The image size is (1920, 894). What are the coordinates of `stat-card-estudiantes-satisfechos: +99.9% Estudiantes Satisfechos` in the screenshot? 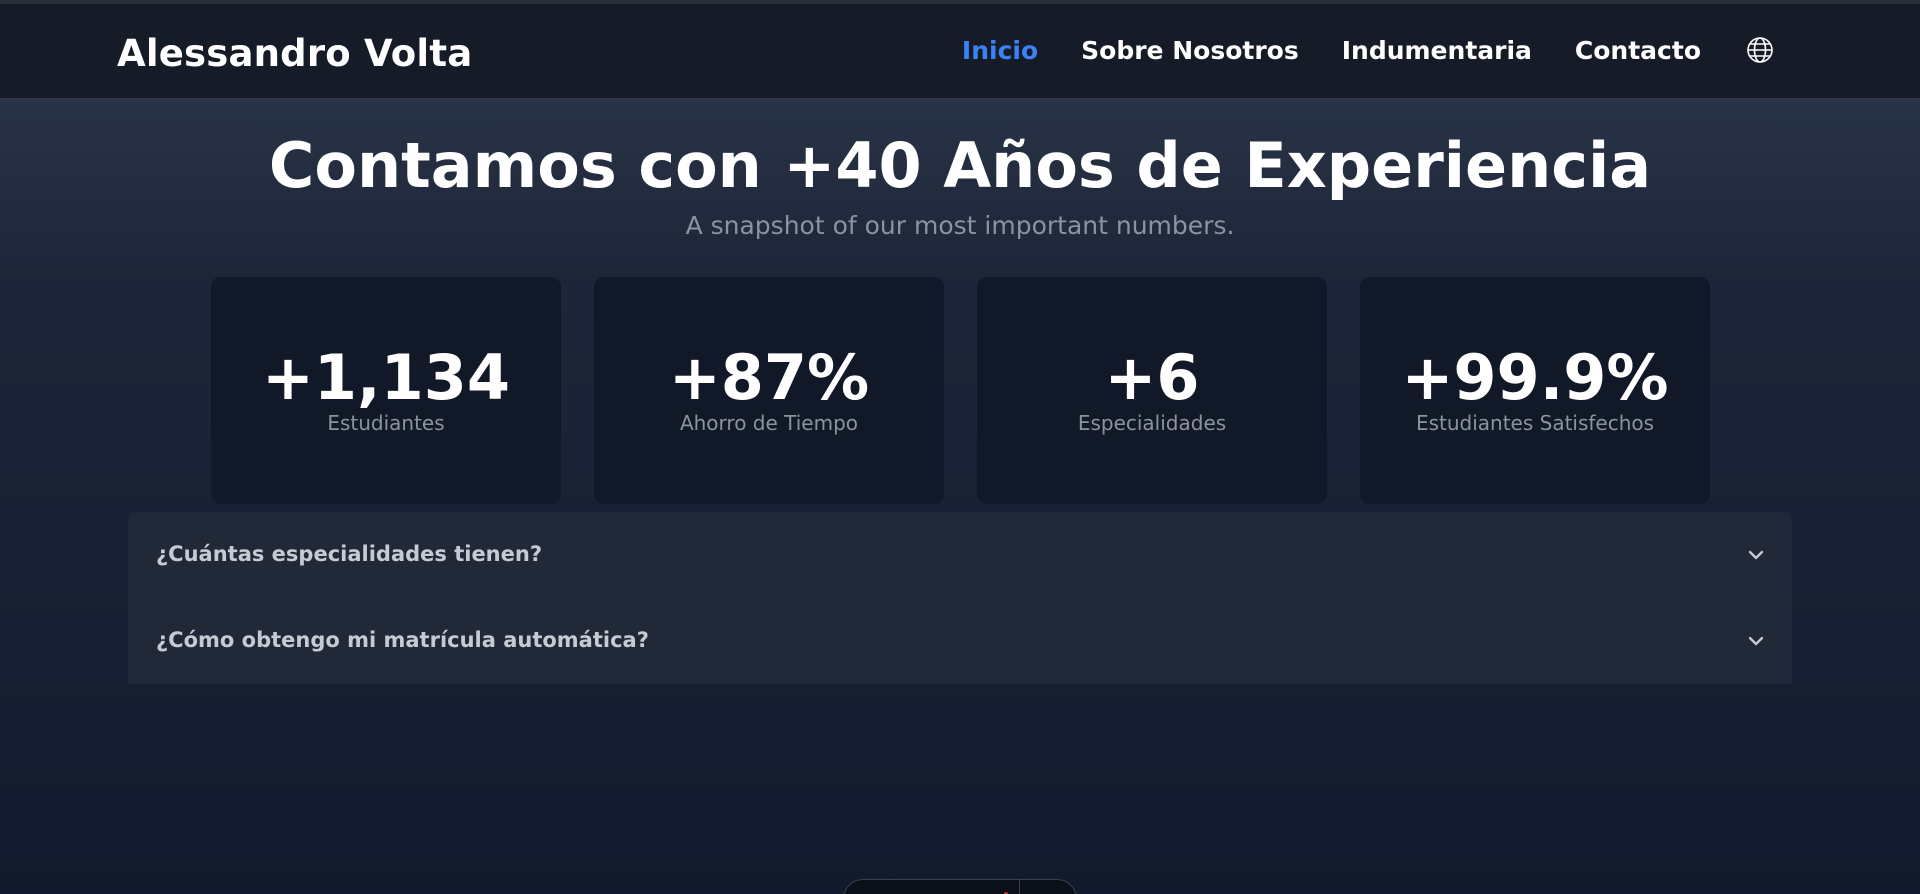 It's located at (1535, 390).